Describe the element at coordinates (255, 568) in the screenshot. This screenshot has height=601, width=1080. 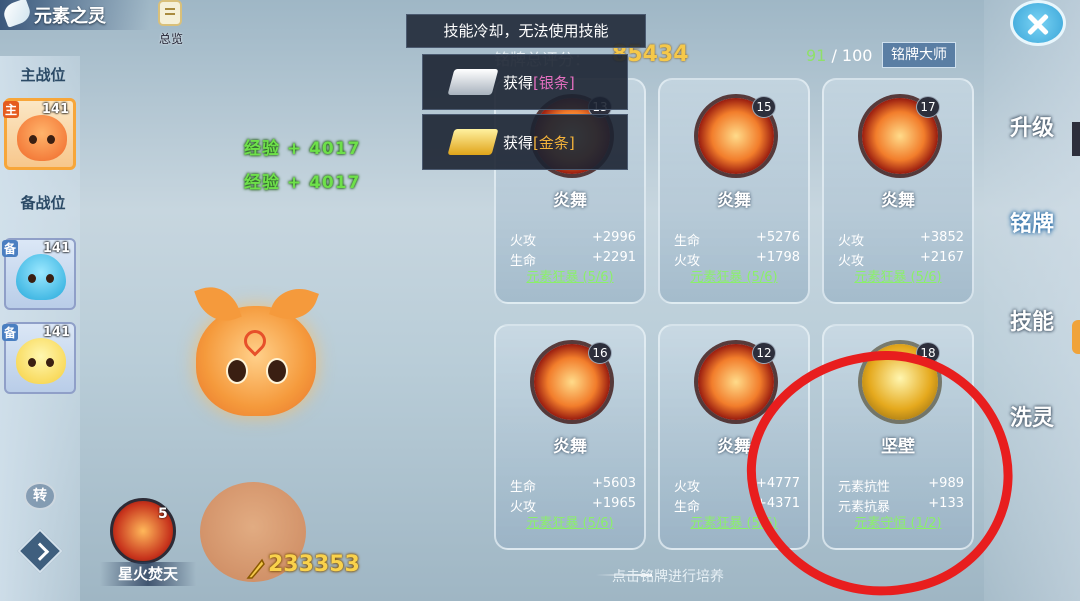
I see `quill-icon` at that location.